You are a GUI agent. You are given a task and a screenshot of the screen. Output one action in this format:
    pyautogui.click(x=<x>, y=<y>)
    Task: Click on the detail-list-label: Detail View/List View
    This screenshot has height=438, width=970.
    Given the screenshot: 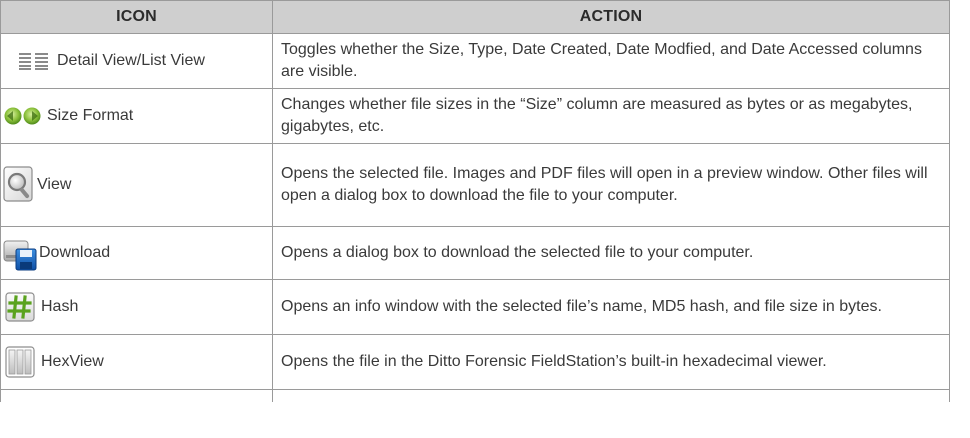 What is the action you would take?
    pyautogui.click(x=131, y=60)
    